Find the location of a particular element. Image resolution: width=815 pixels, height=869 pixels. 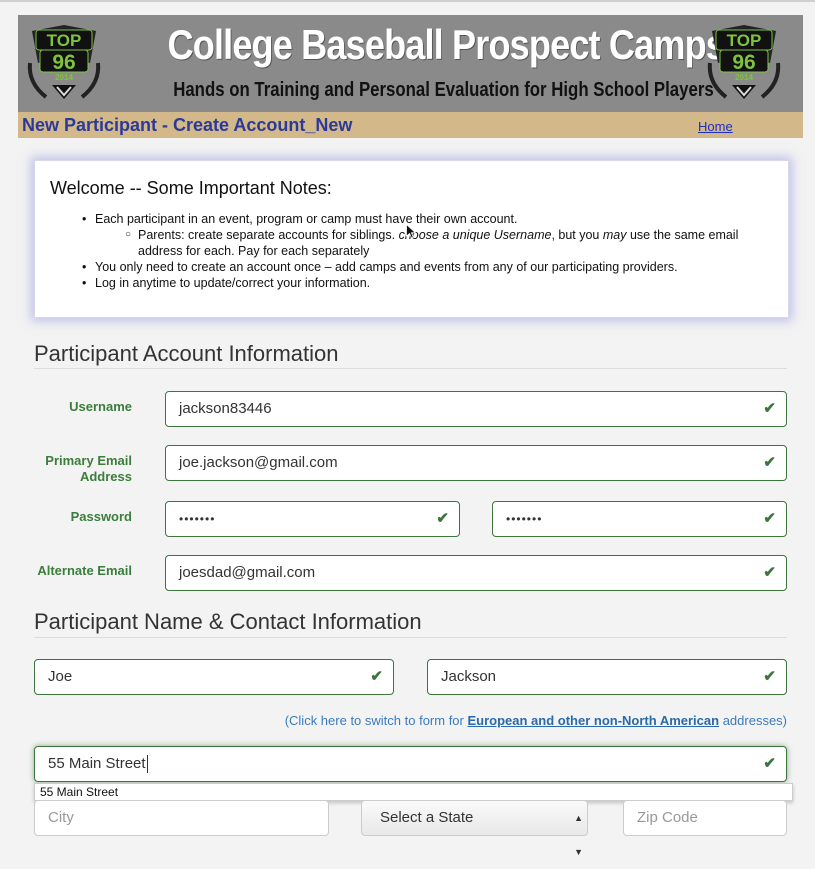

notes-emphasis: choose a unique Username is located at coordinates (475, 235).